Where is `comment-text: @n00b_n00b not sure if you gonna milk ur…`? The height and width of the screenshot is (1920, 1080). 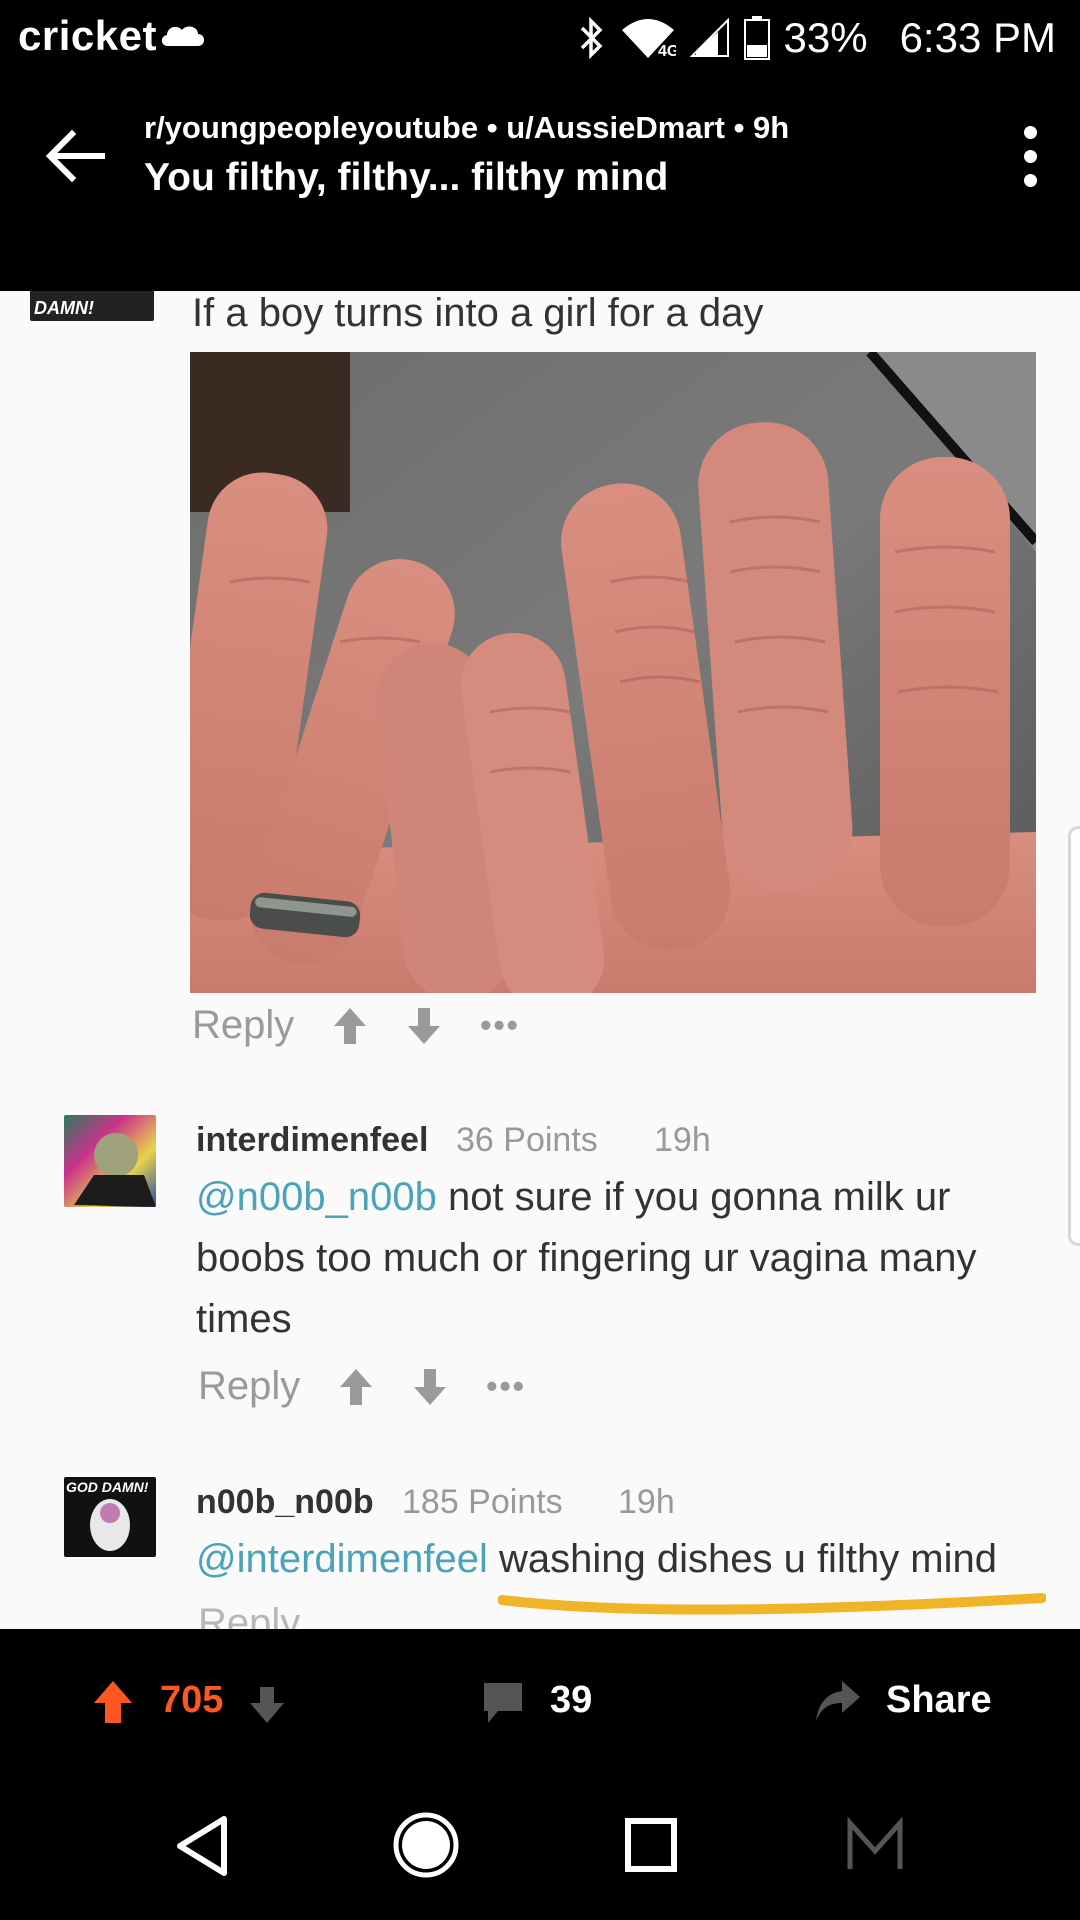 comment-text: @n00b_n00b not sure if you gonna milk ur… is located at coordinates (621, 1258).